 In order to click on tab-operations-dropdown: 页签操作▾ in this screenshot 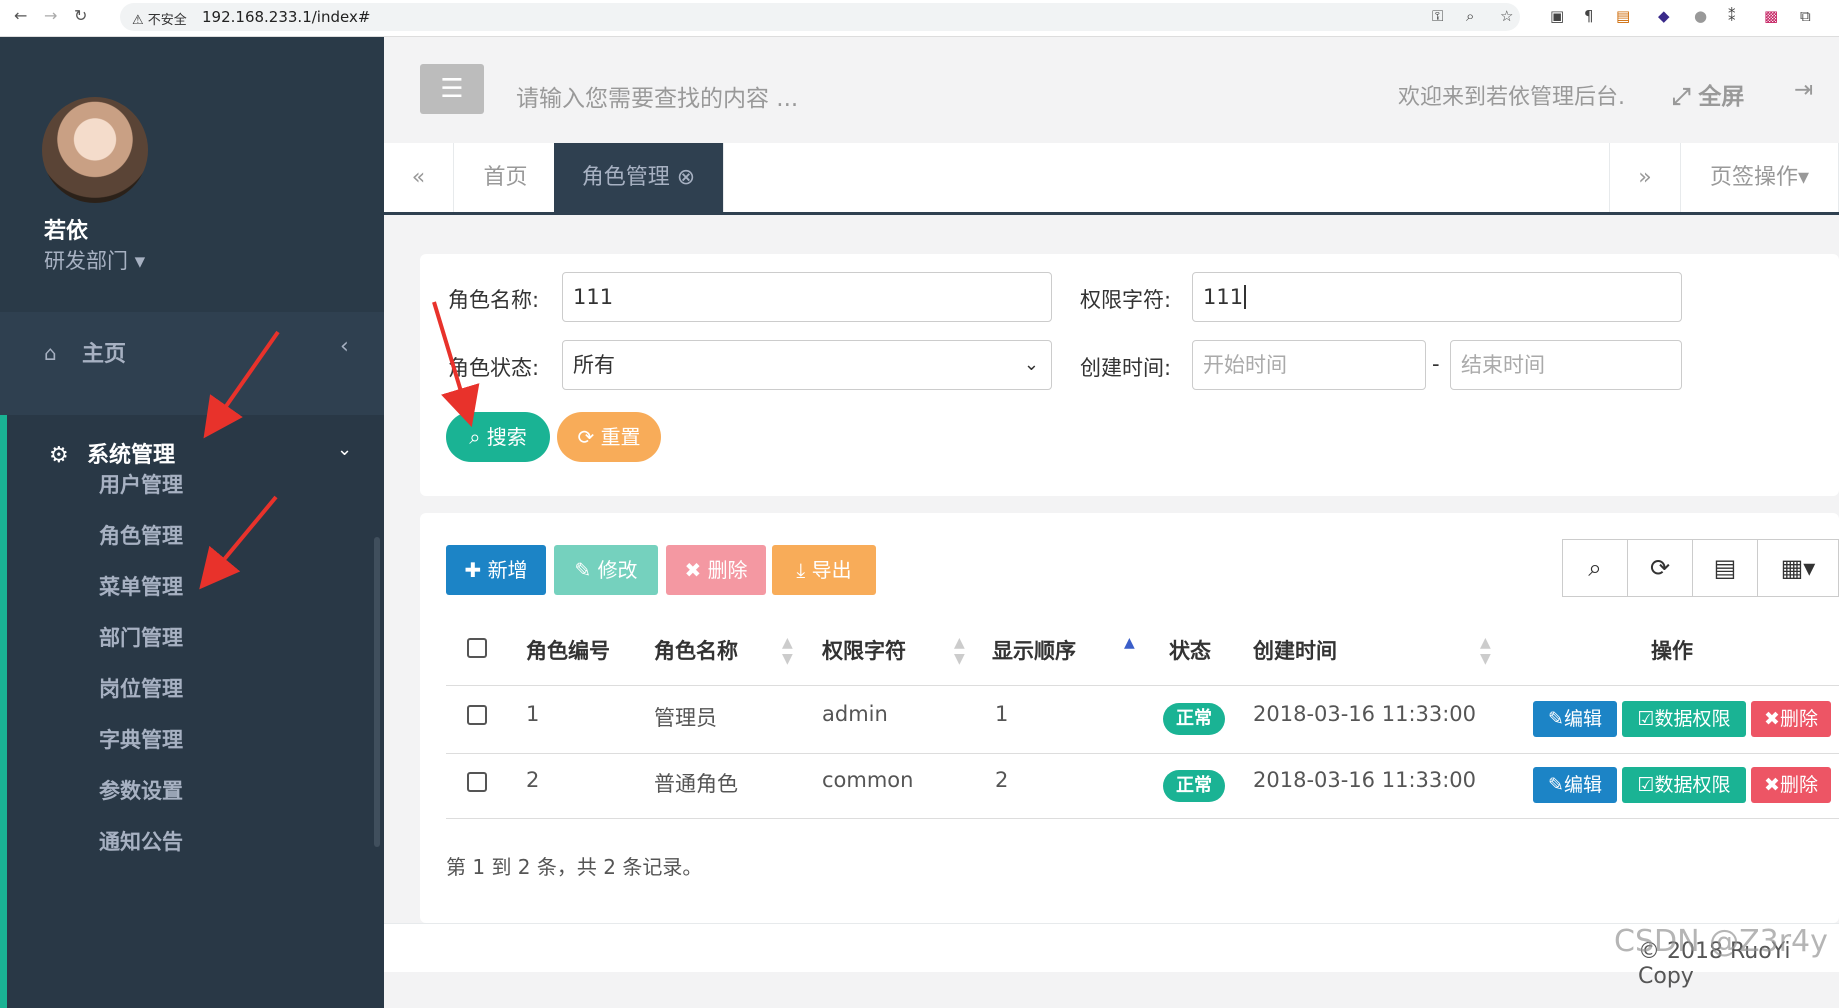, I will do `click(1760, 177)`.